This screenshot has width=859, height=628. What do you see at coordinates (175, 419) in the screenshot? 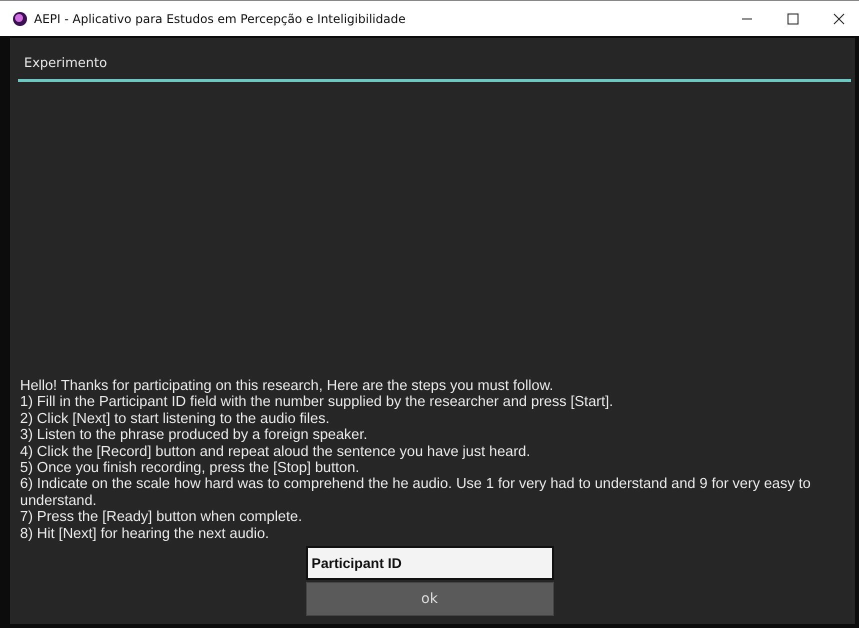
I see `instruction-line: 2) Click [Next] to start listening to the audio files.` at bounding box center [175, 419].